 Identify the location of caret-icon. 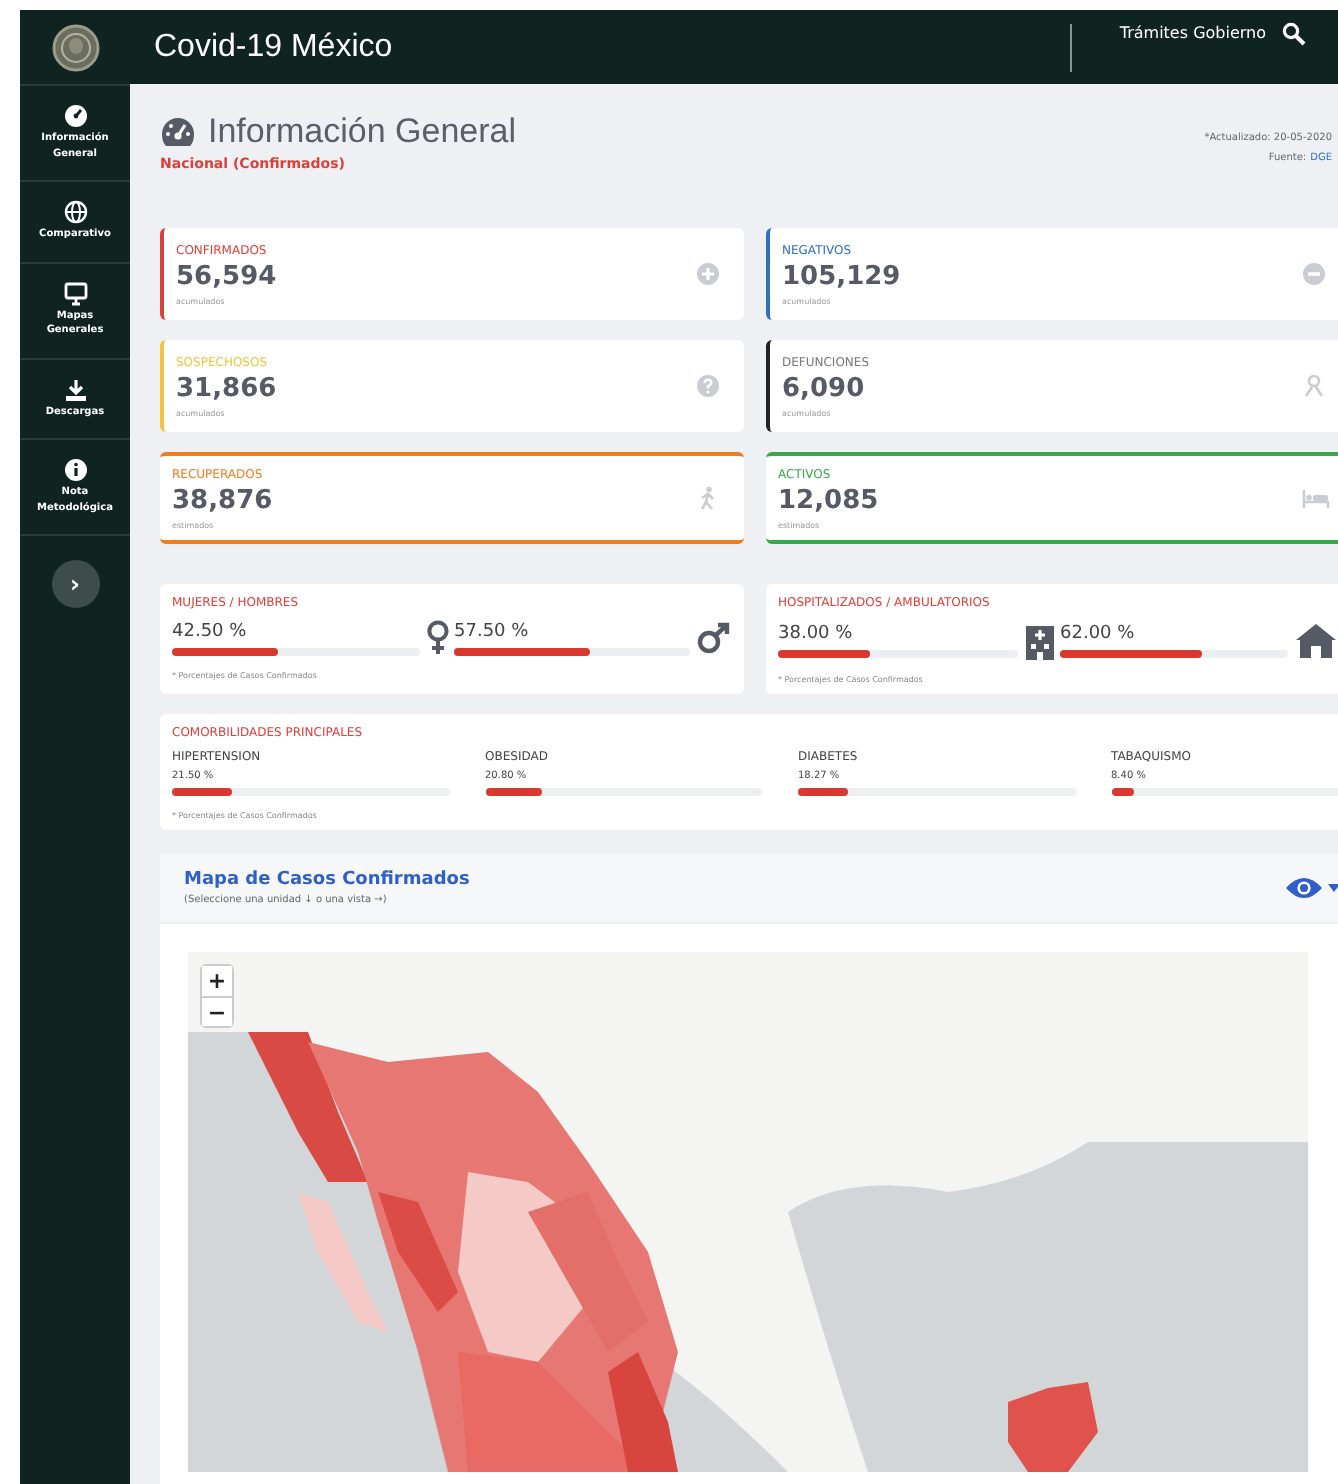
(1333, 888).